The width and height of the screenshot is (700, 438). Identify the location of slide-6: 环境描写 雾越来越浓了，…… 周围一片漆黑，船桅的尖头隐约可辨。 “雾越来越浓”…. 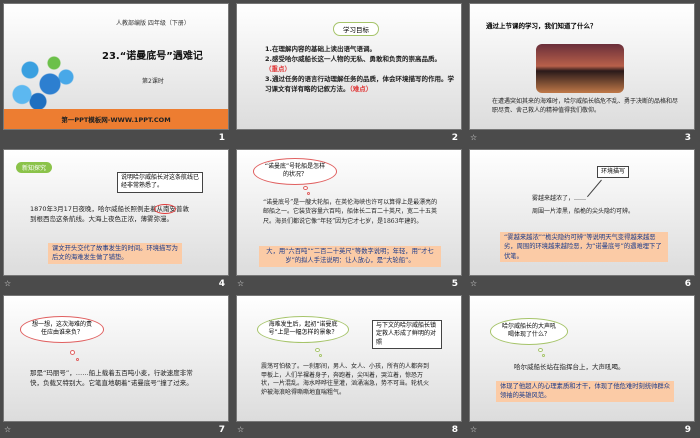
(582, 212).